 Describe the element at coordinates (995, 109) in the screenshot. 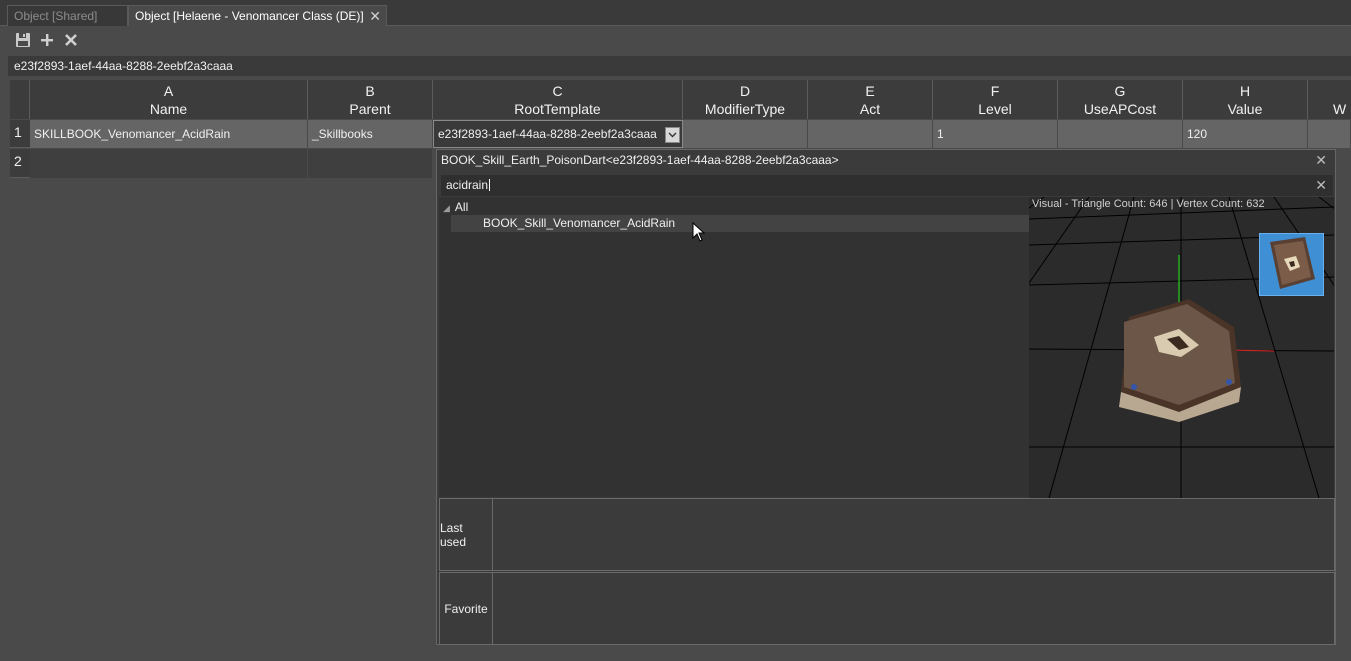

I see `column-title: Level` at that location.